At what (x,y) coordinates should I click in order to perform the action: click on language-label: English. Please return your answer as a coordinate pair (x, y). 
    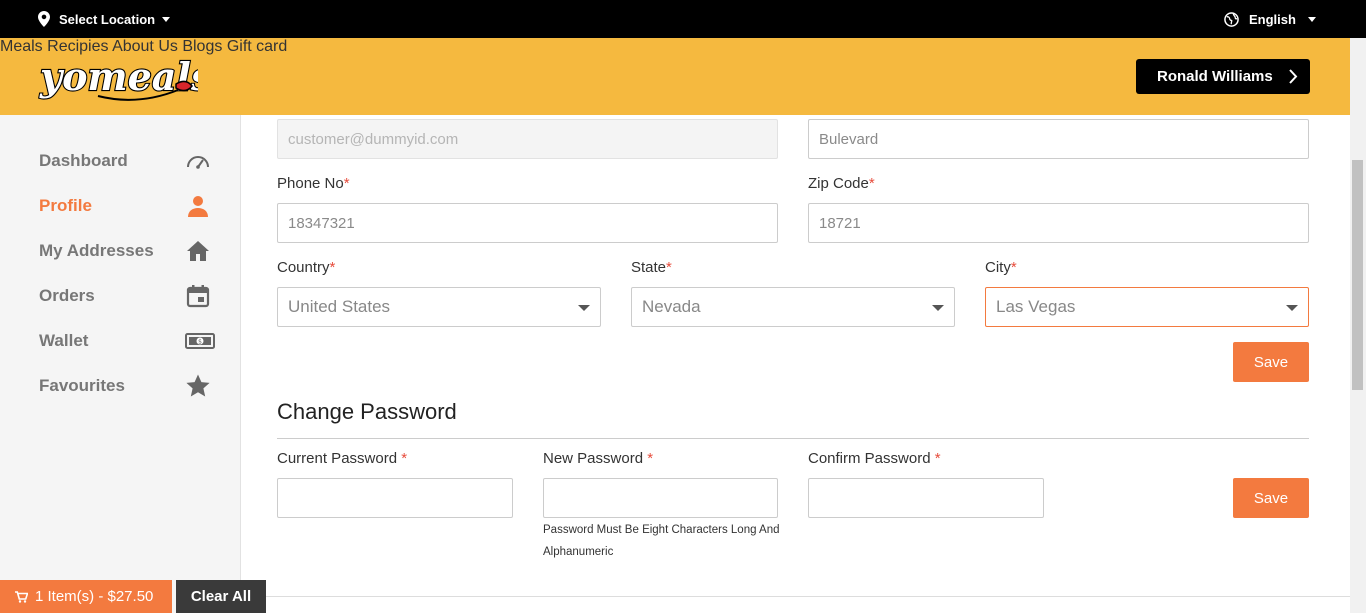
    Looking at the image, I should click on (1272, 19).